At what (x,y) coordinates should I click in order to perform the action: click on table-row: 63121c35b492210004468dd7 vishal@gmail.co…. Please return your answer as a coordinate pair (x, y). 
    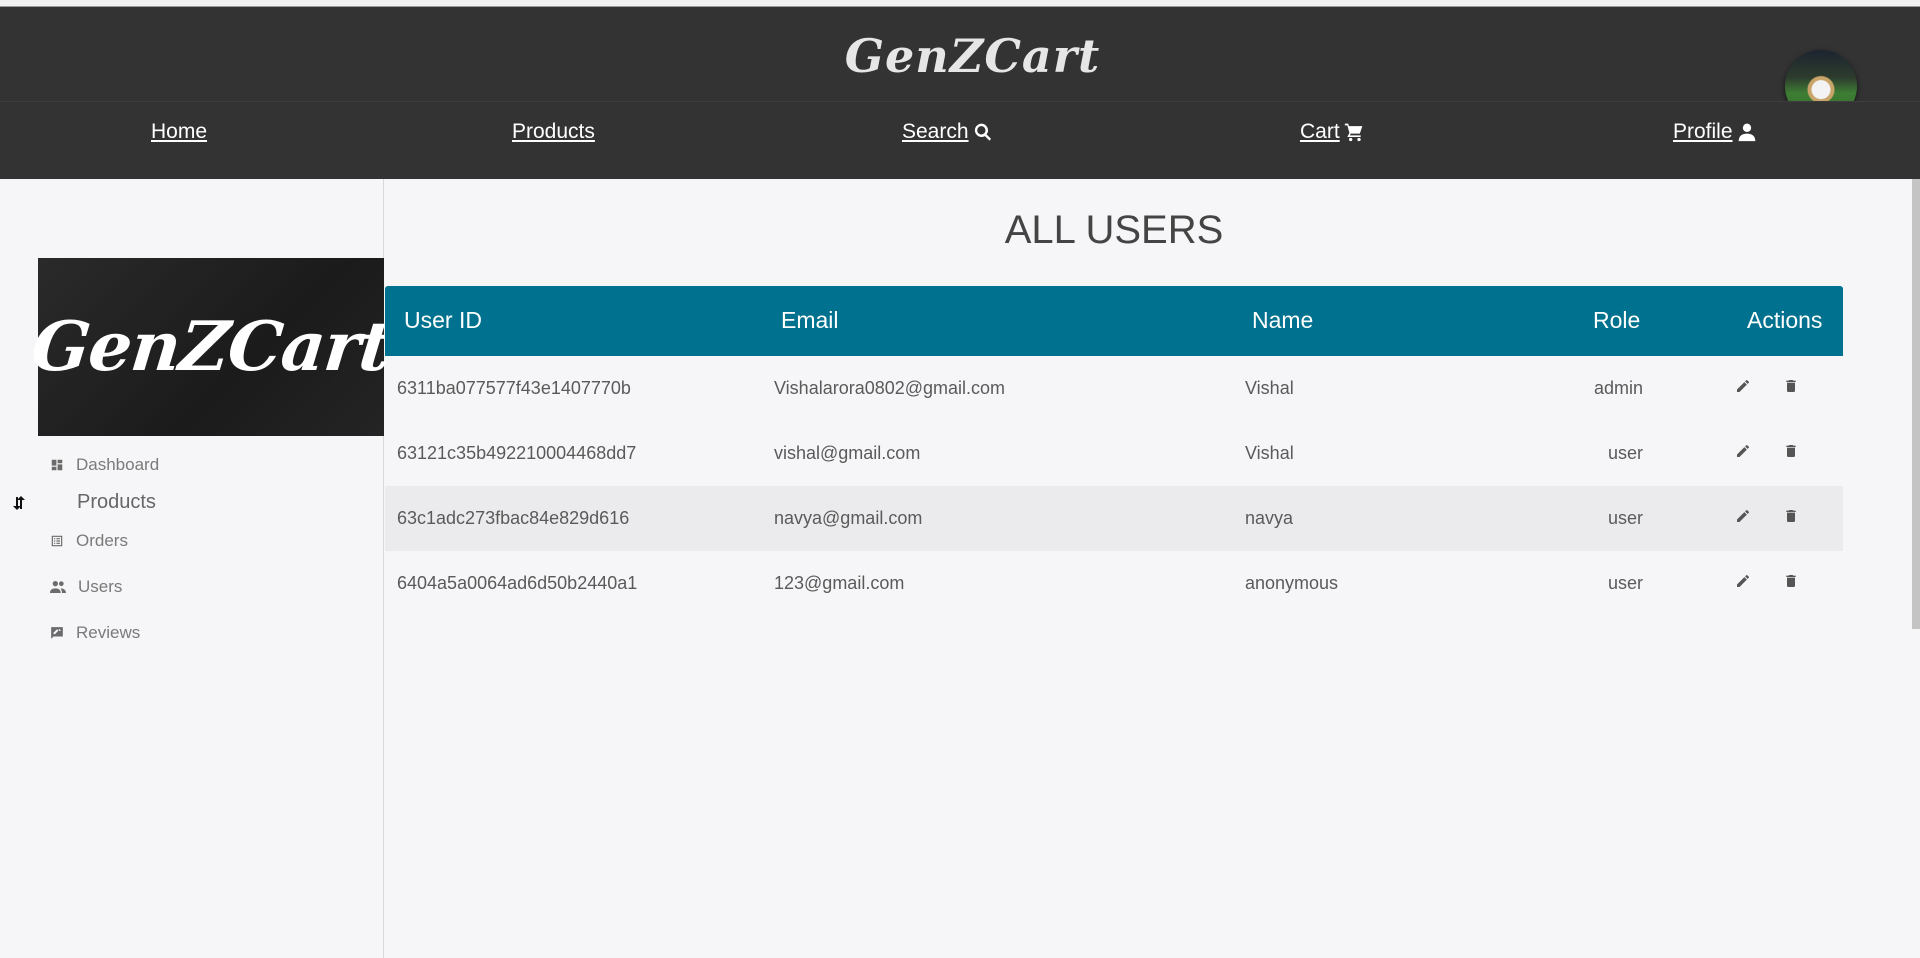
    Looking at the image, I should click on (1114, 453).